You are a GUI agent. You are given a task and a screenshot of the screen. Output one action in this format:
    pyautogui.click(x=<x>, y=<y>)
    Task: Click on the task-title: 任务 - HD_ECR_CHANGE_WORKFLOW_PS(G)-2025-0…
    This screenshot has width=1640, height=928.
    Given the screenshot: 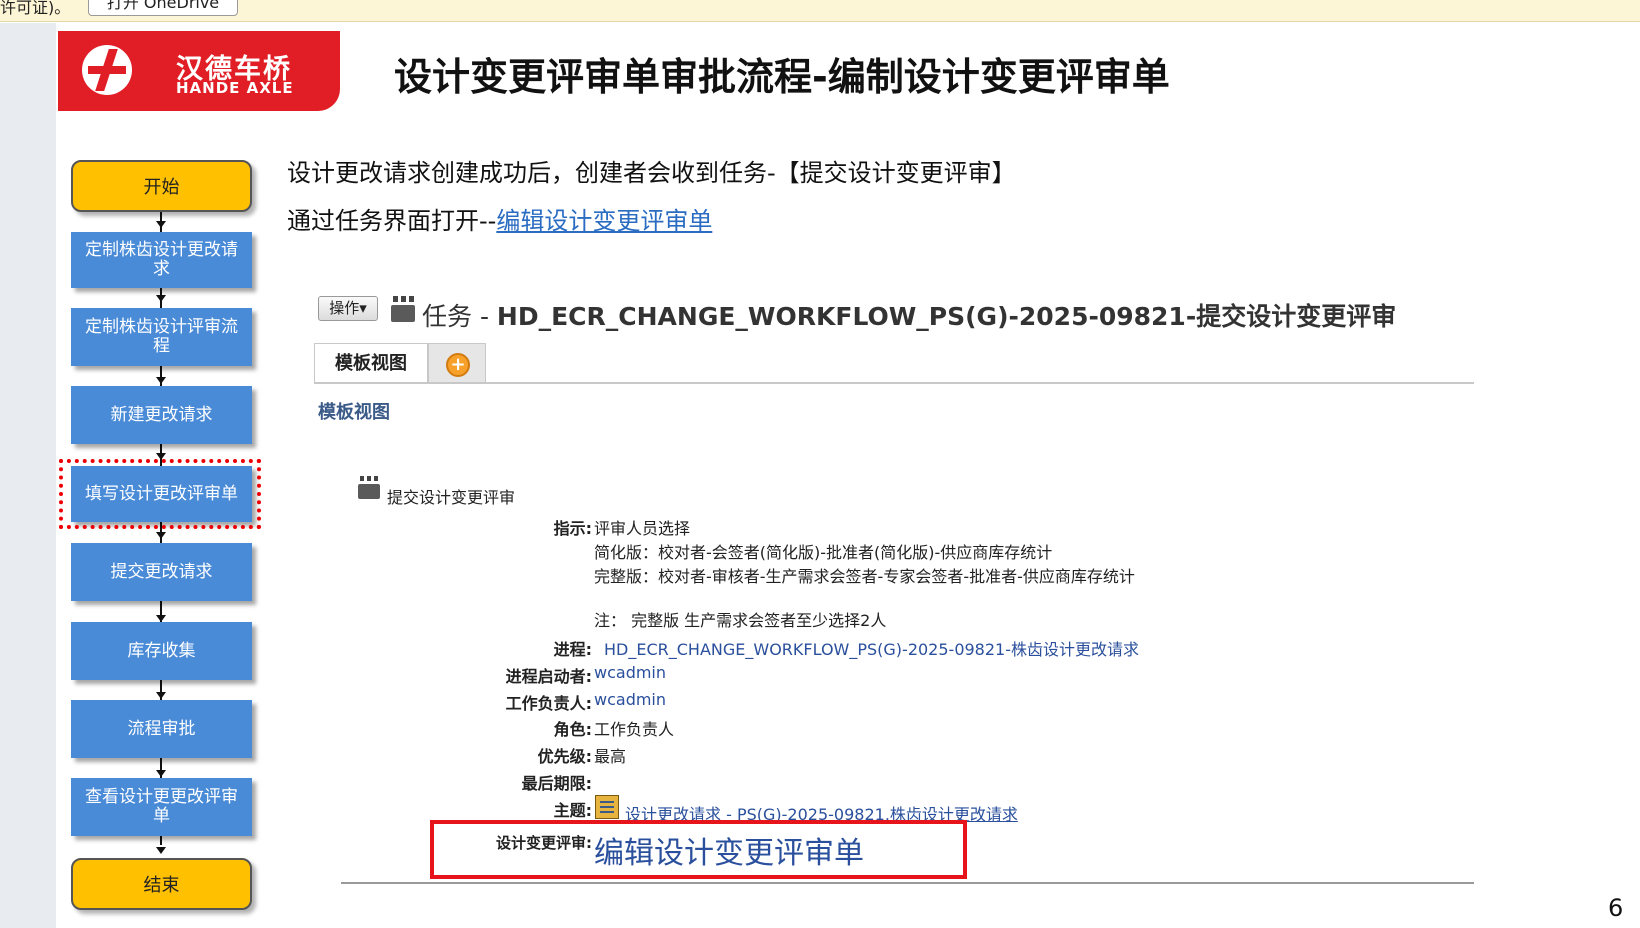 What is the action you would take?
    pyautogui.click(x=909, y=315)
    